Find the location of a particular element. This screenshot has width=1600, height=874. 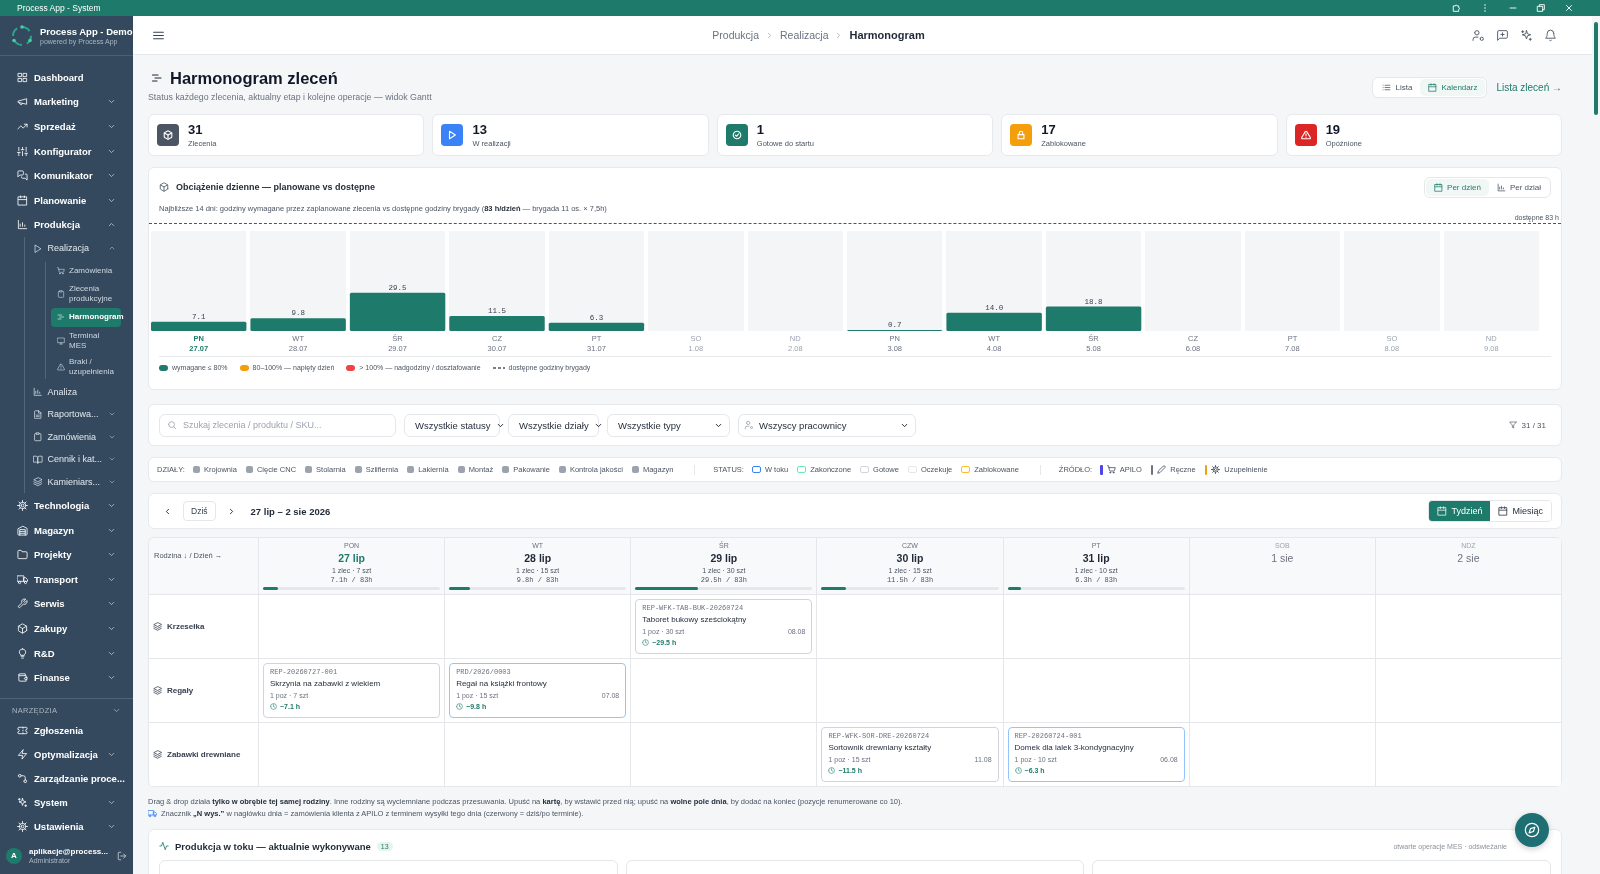

today-button: Dziś is located at coordinates (199, 511).